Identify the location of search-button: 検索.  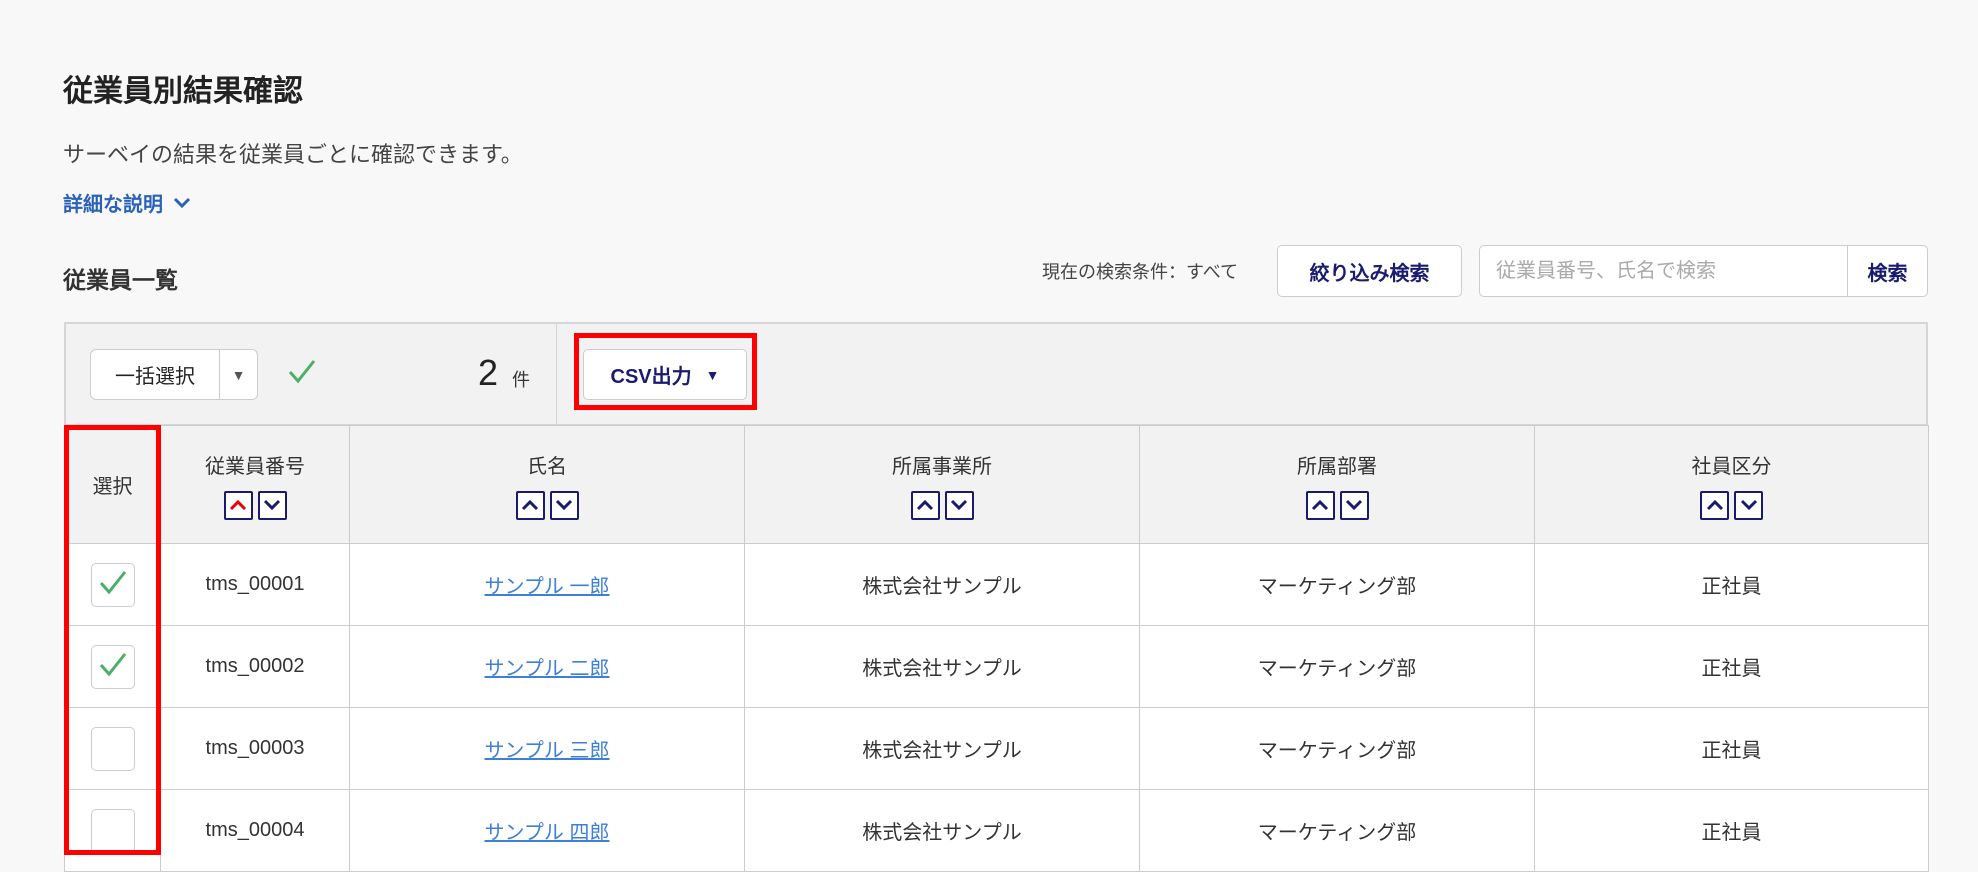
(1887, 271).